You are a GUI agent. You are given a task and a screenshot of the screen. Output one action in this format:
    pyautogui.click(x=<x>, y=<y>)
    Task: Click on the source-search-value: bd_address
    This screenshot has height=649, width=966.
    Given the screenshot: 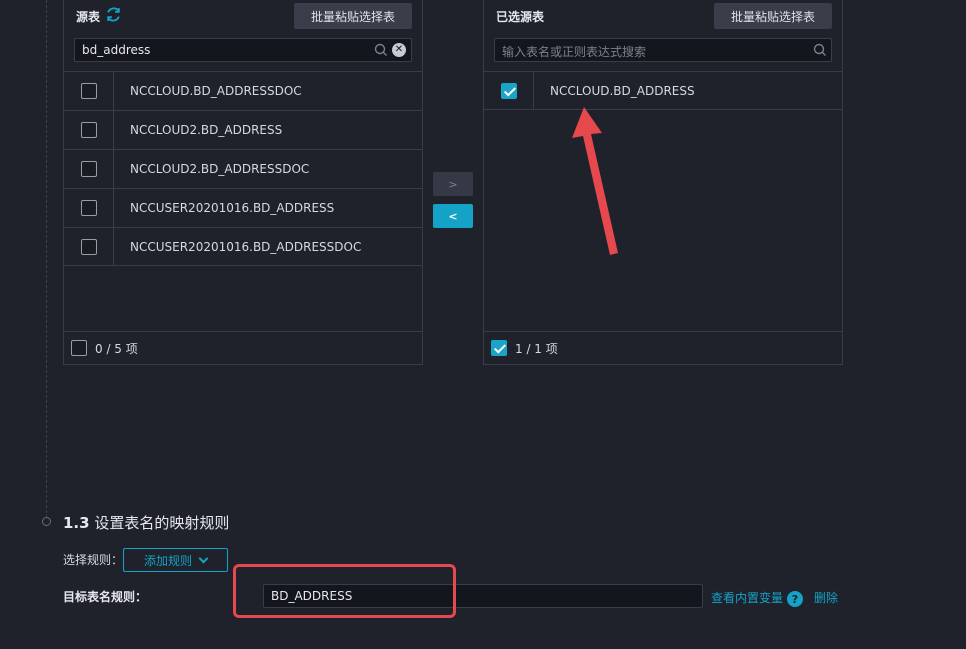 What is the action you would take?
    pyautogui.click(x=116, y=50)
    